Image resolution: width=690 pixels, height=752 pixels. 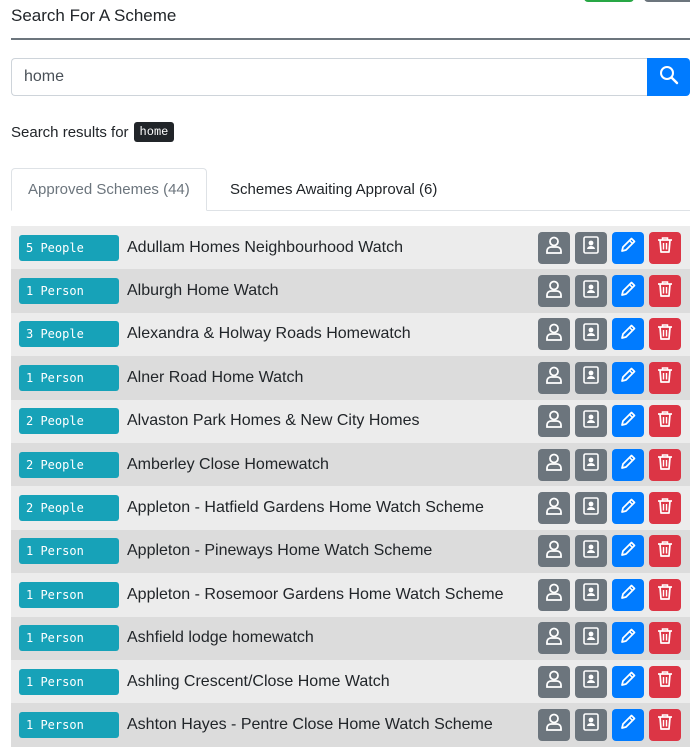 I want to click on search-icon, so click(x=669, y=77).